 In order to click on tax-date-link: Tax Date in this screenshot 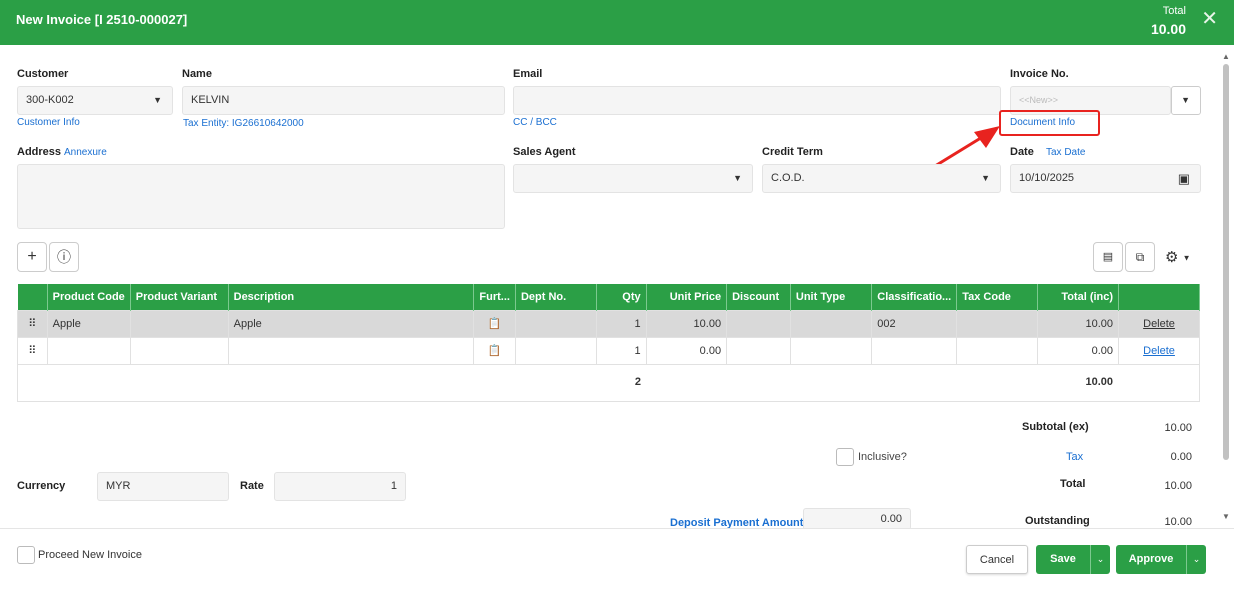, I will do `click(1065, 152)`.